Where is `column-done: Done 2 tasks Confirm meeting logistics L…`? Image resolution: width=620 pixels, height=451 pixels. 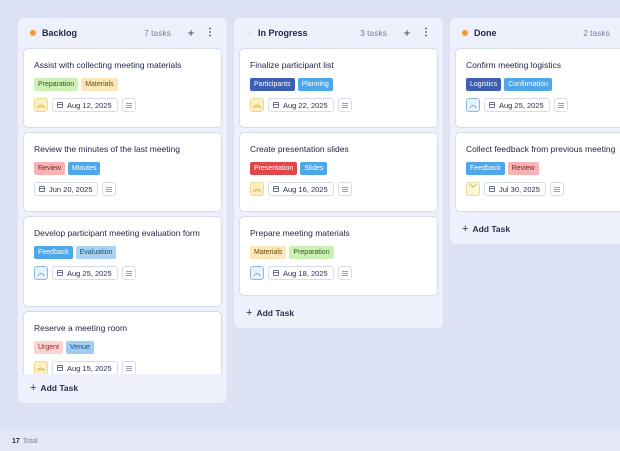
column-done: Done 2 tasks Confirm meeting logistics L… is located at coordinates (535, 131).